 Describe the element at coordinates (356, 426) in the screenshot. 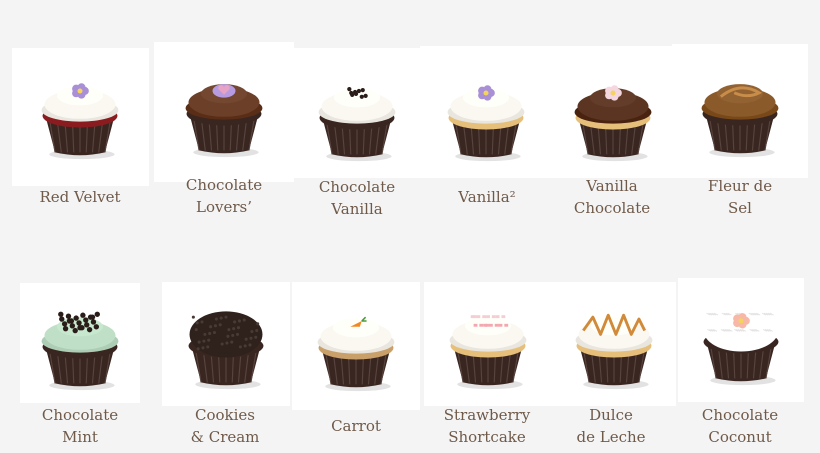

I see `cupcake-label-carrot: Carrot` at that location.